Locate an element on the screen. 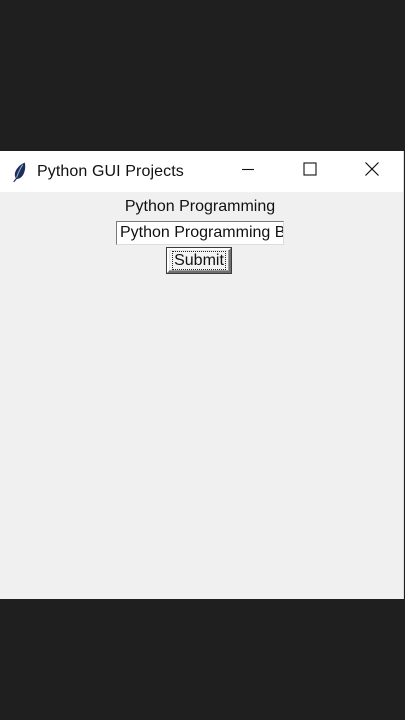 Image resolution: width=405 pixels, height=720 pixels. project-entry is located at coordinates (200, 233).